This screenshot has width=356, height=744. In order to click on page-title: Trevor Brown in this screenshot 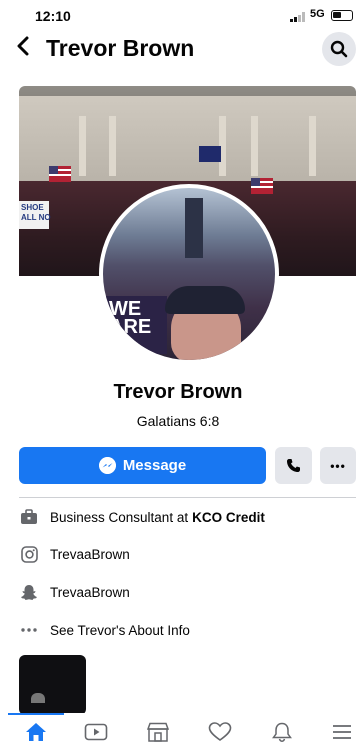, I will do `click(120, 48)`.